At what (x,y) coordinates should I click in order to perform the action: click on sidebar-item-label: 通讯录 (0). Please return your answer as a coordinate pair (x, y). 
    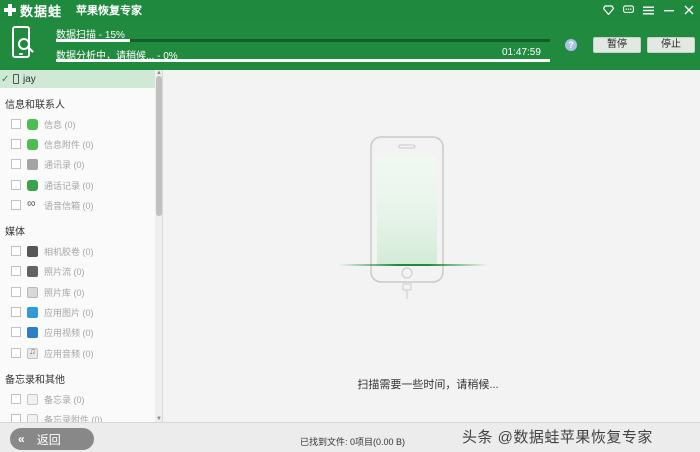
    Looking at the image, I should click on (64, 164).